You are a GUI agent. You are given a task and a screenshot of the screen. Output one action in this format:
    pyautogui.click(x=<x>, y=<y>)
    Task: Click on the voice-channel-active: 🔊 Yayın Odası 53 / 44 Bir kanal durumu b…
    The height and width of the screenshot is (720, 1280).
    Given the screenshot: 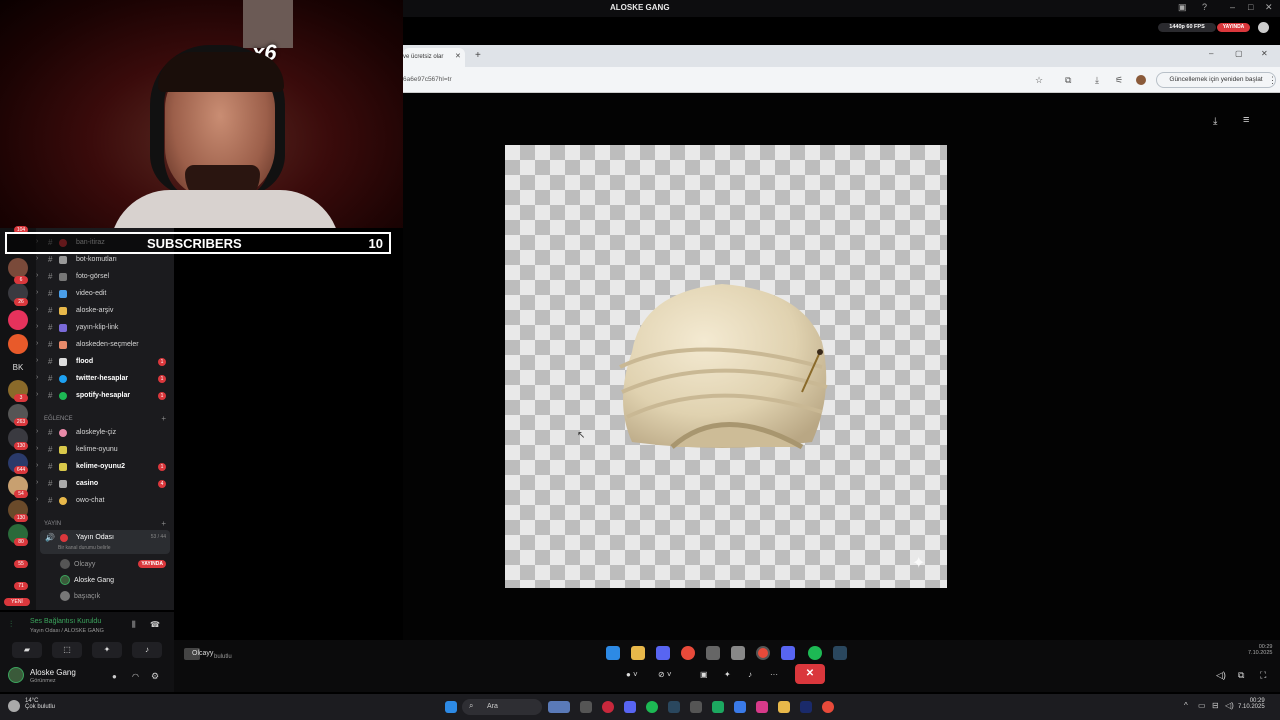 What is the action you would take?
    pyautogui.click(x=105, y=542)
    